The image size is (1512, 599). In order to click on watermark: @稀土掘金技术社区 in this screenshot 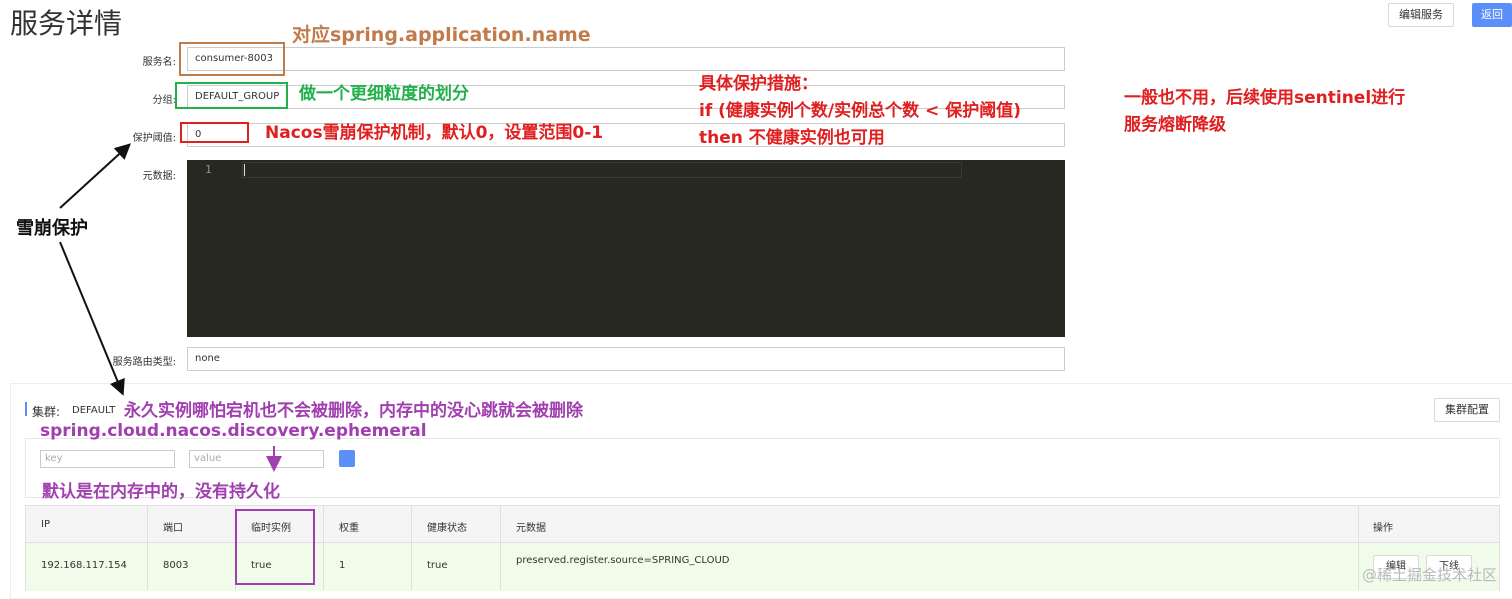, I will do `click(1429, 575)`.